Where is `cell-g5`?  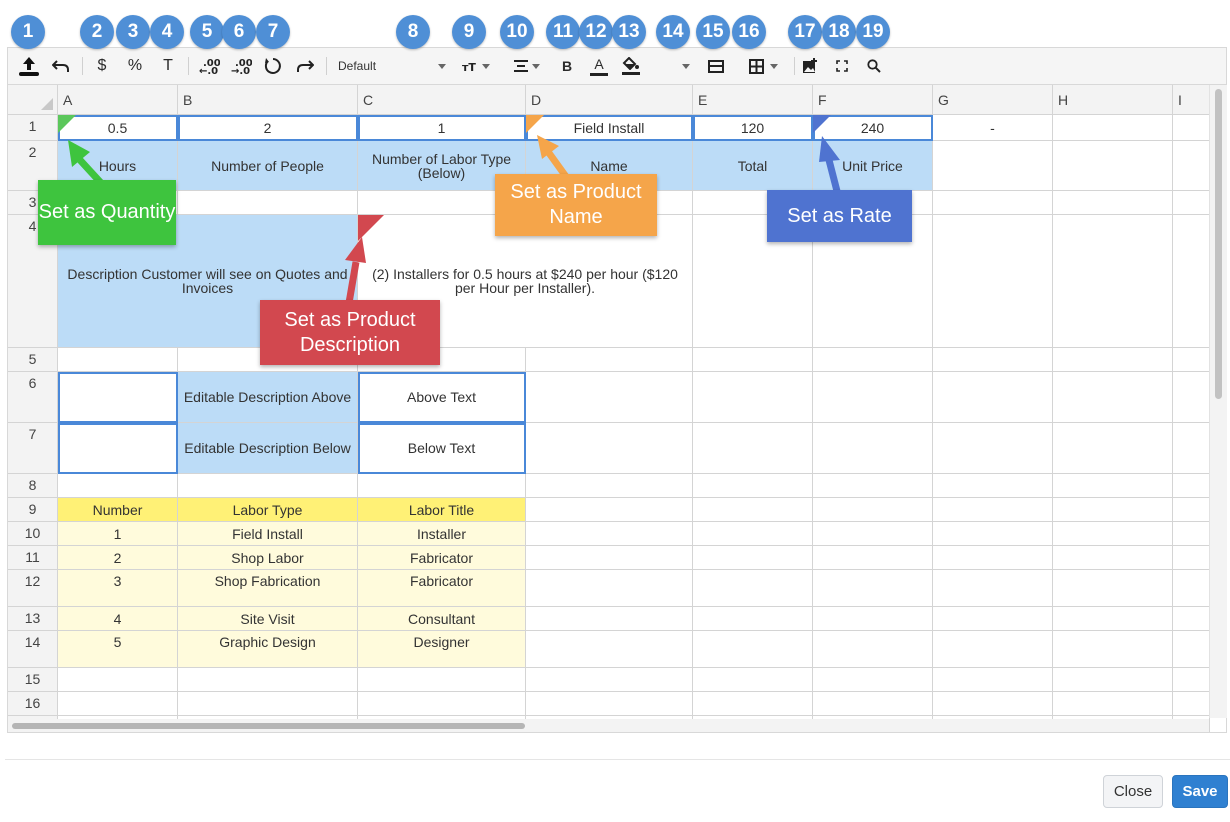
cell-g5 is located at coordinates (993, 360).